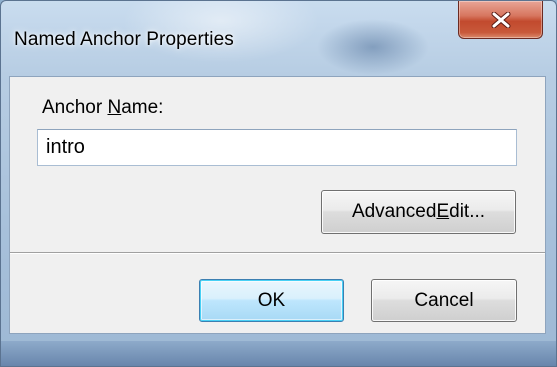 The width and height of the screenshot is (557, 367). I want to click on separator, so click(277, 253).